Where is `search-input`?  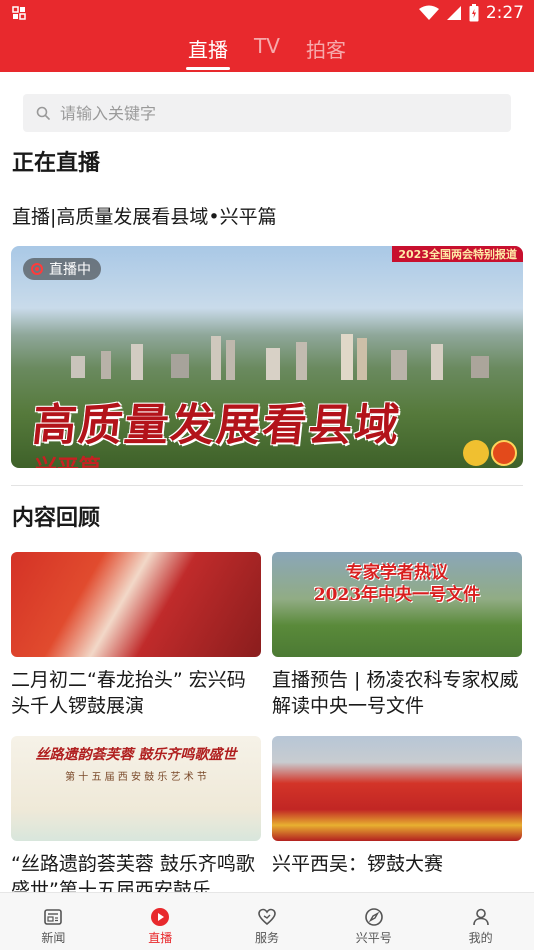
search-input is located at coordinates (270, 113).